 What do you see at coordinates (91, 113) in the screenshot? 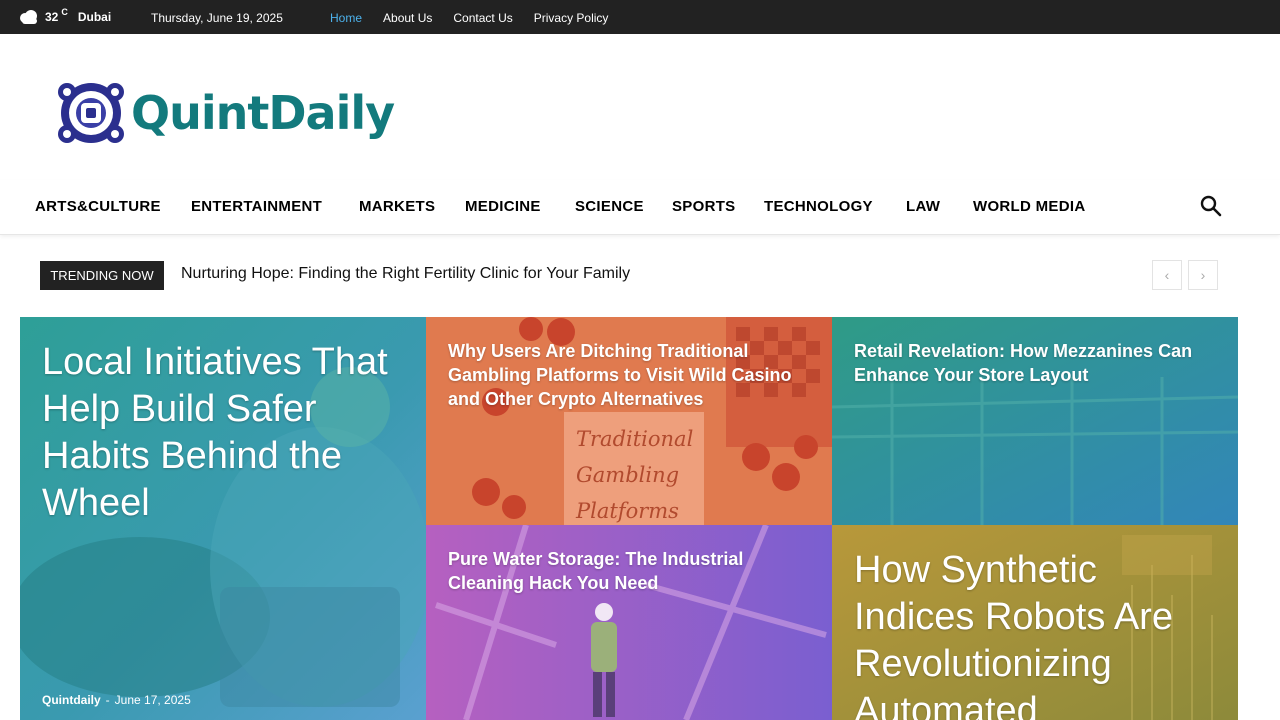
I see `logo-emblem-icon` at bounding box center [91, 113].